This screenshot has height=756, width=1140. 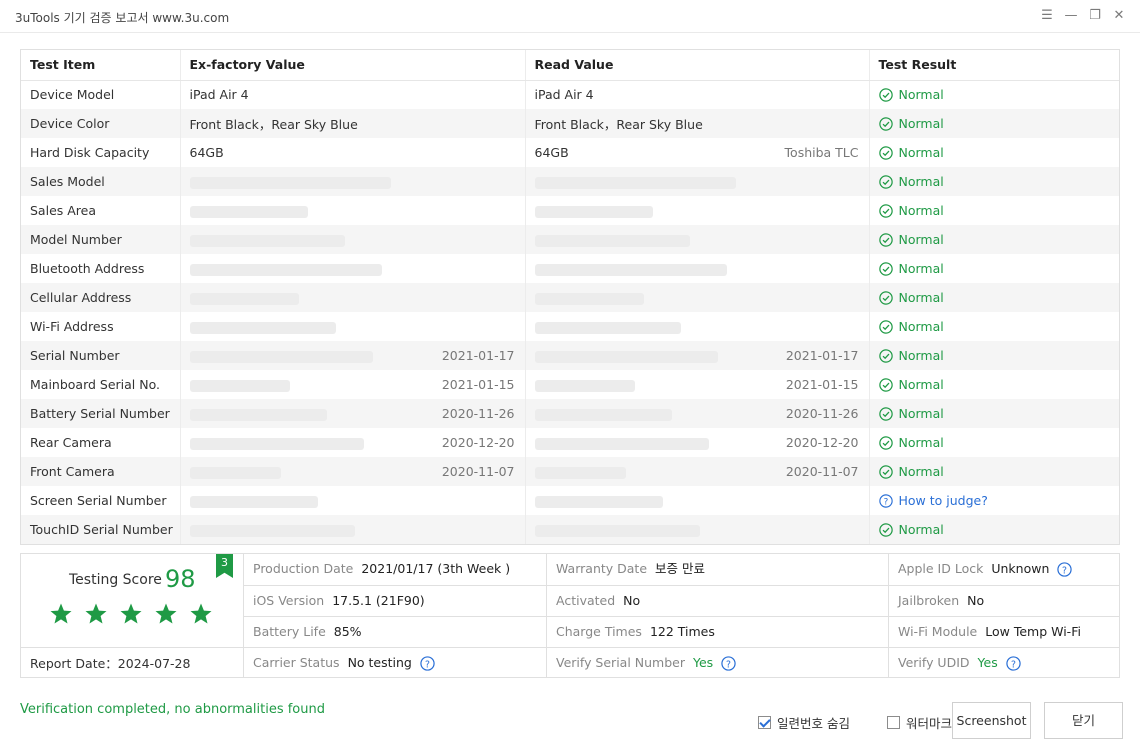 What do you see at coordinates (100, 297) in the screenshot?
I see `test-item: Cellular Address` at bounding box center [100, 297].